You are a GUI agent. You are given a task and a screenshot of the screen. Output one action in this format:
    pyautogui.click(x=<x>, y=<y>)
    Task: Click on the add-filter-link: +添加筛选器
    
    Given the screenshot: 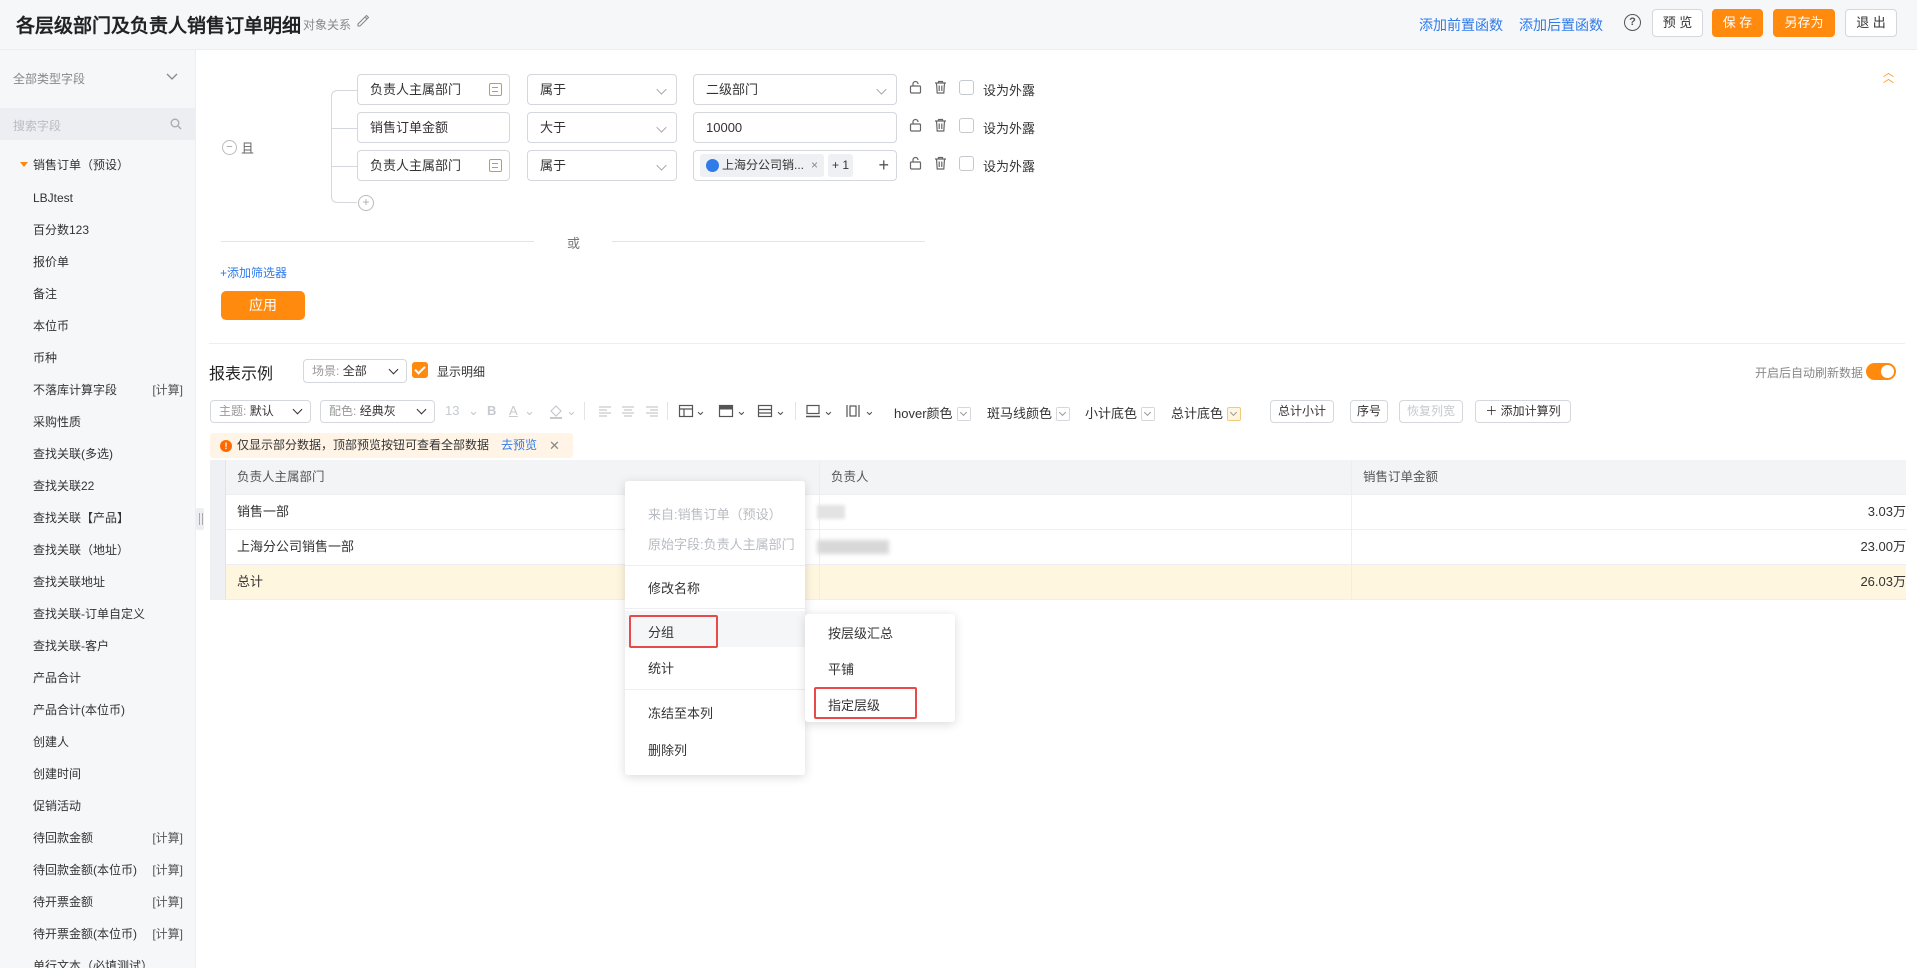 What is the action you would take?
    pyautogui.click(x=253, y=272)
    